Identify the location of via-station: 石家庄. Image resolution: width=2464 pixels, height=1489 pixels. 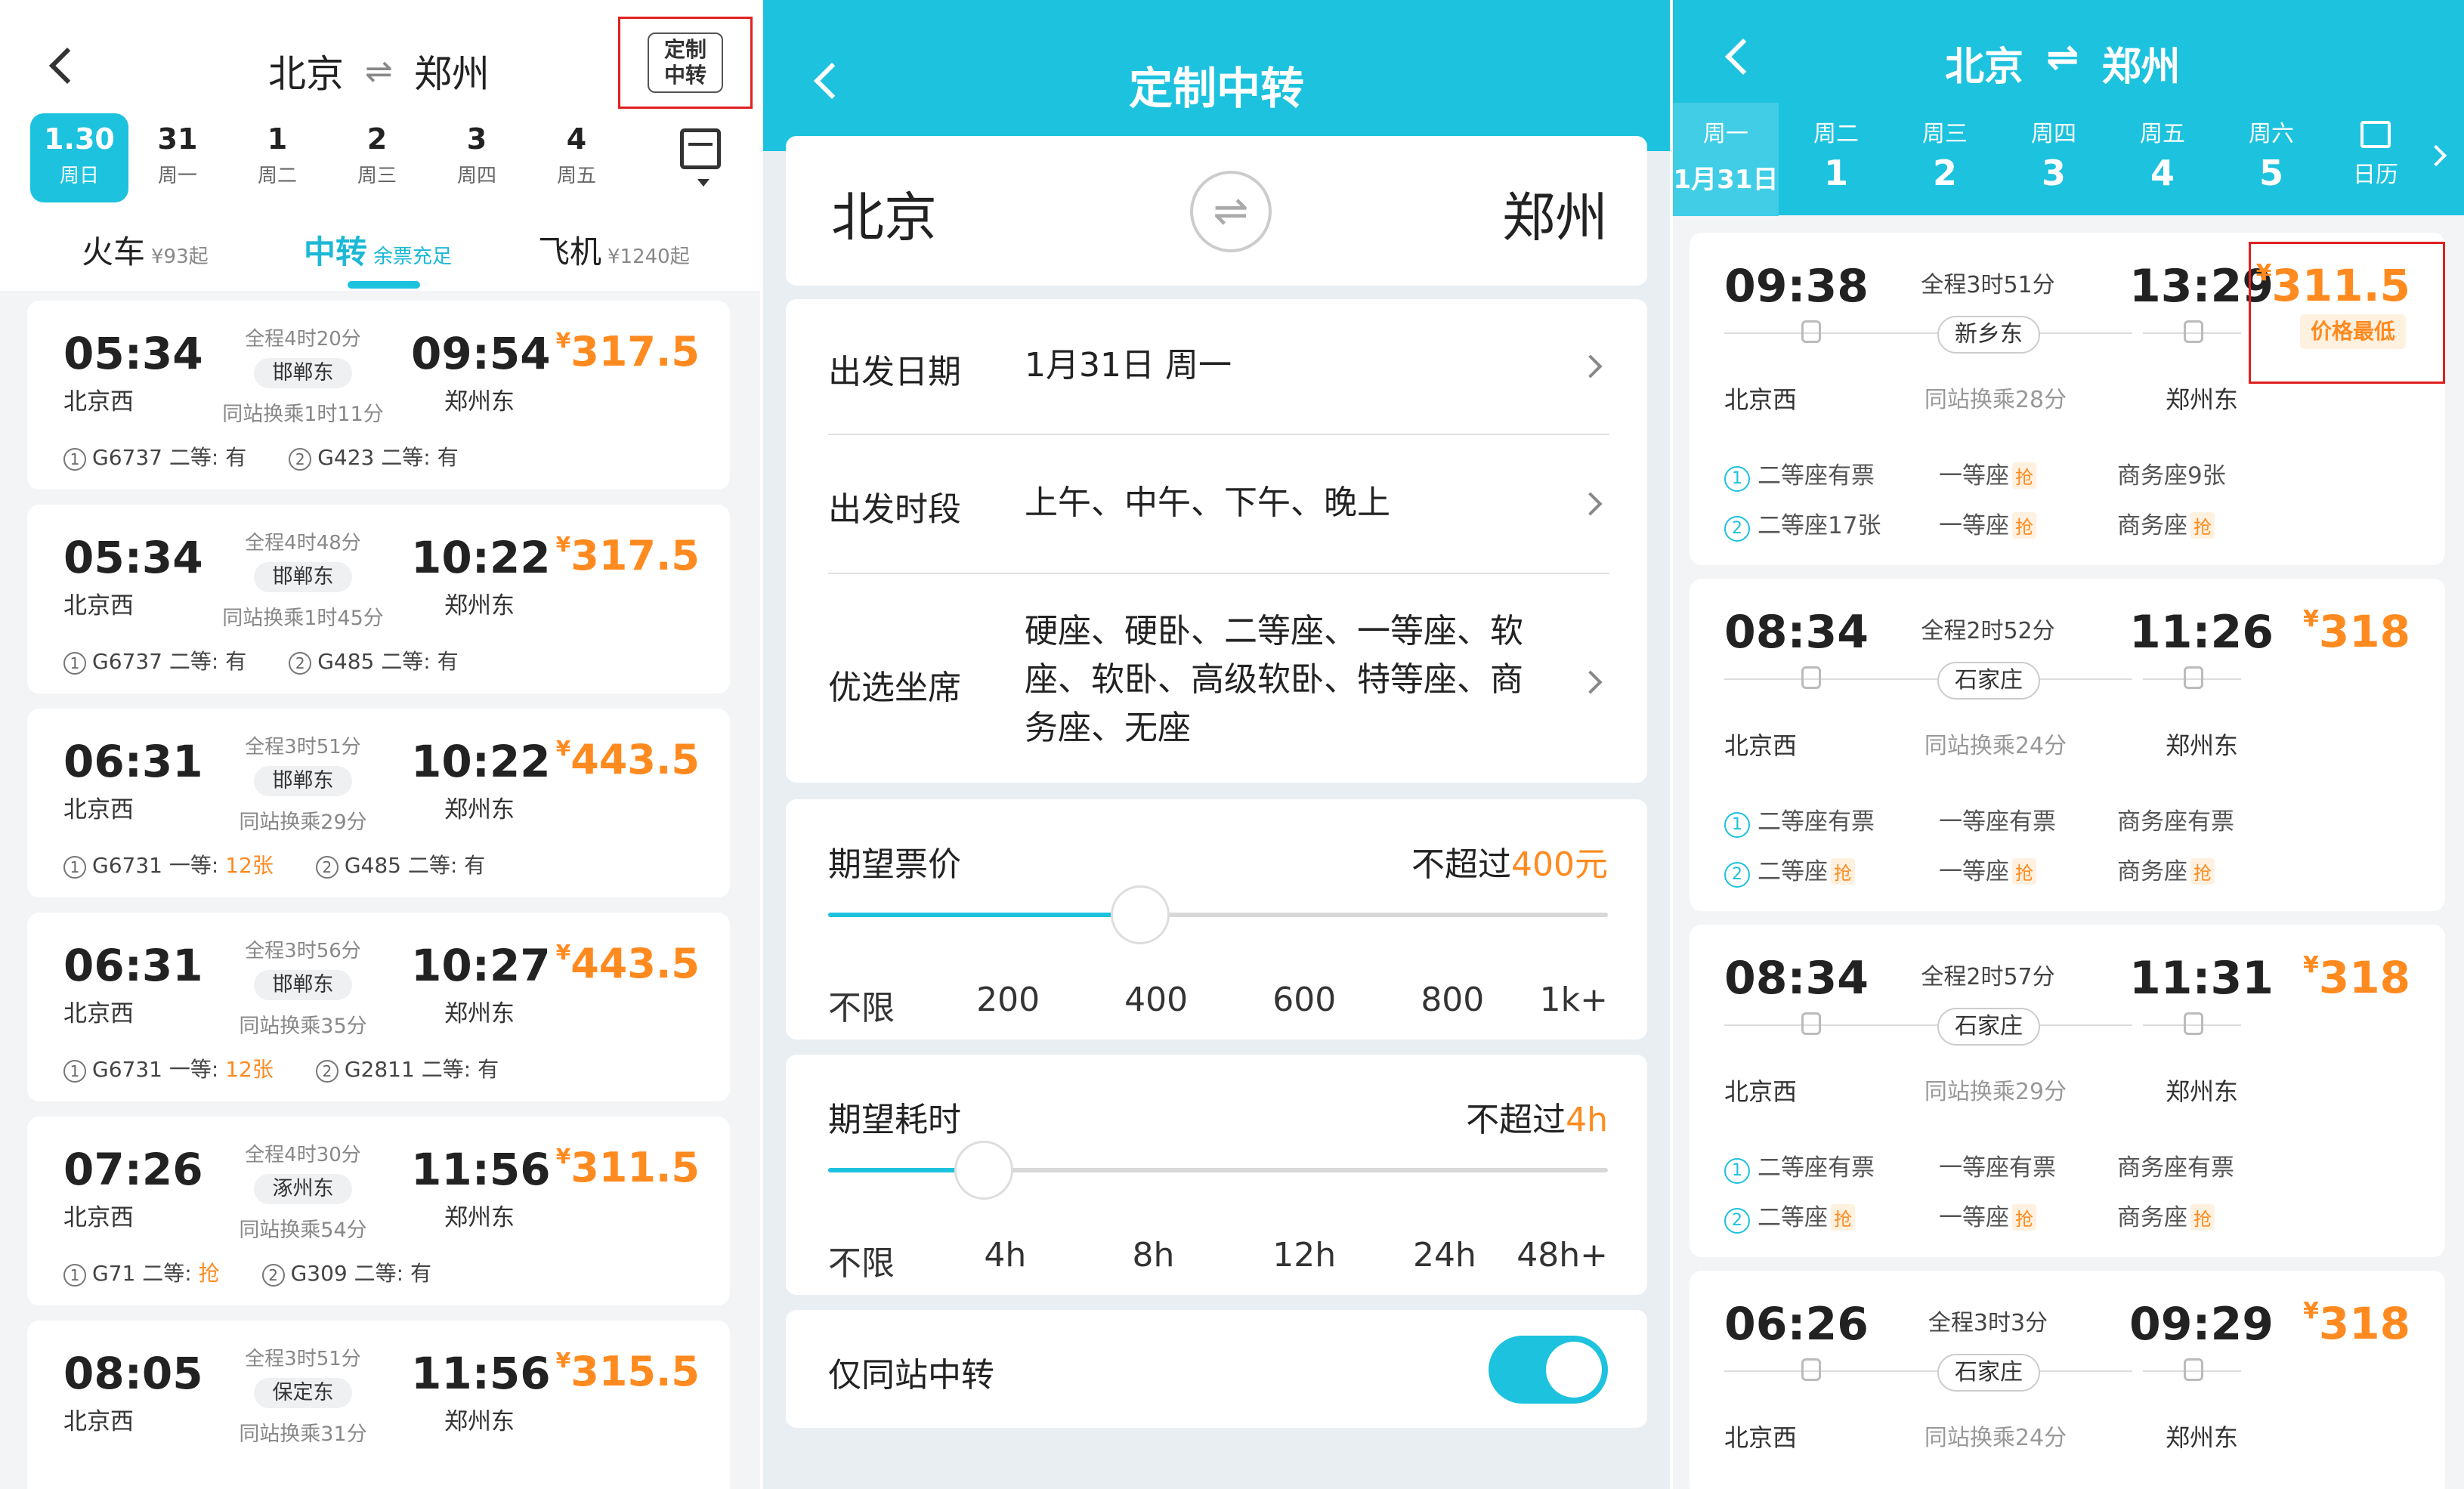
(1988, 1027).